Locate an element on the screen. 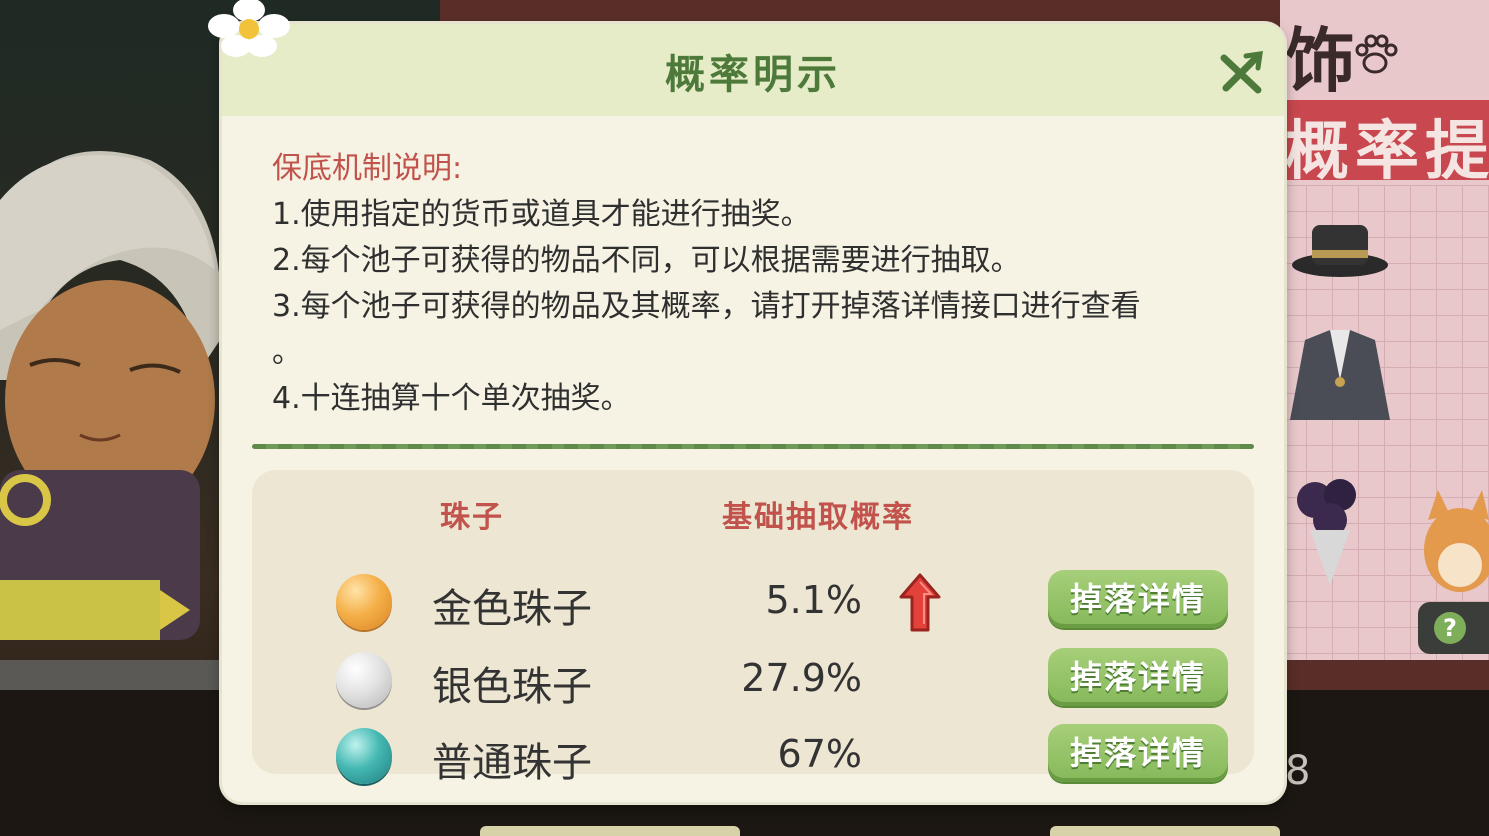 The image size is (1489, 836). table-row: 金色珠子 5.1% 掉落详情 is located at coordinates (753, 603).